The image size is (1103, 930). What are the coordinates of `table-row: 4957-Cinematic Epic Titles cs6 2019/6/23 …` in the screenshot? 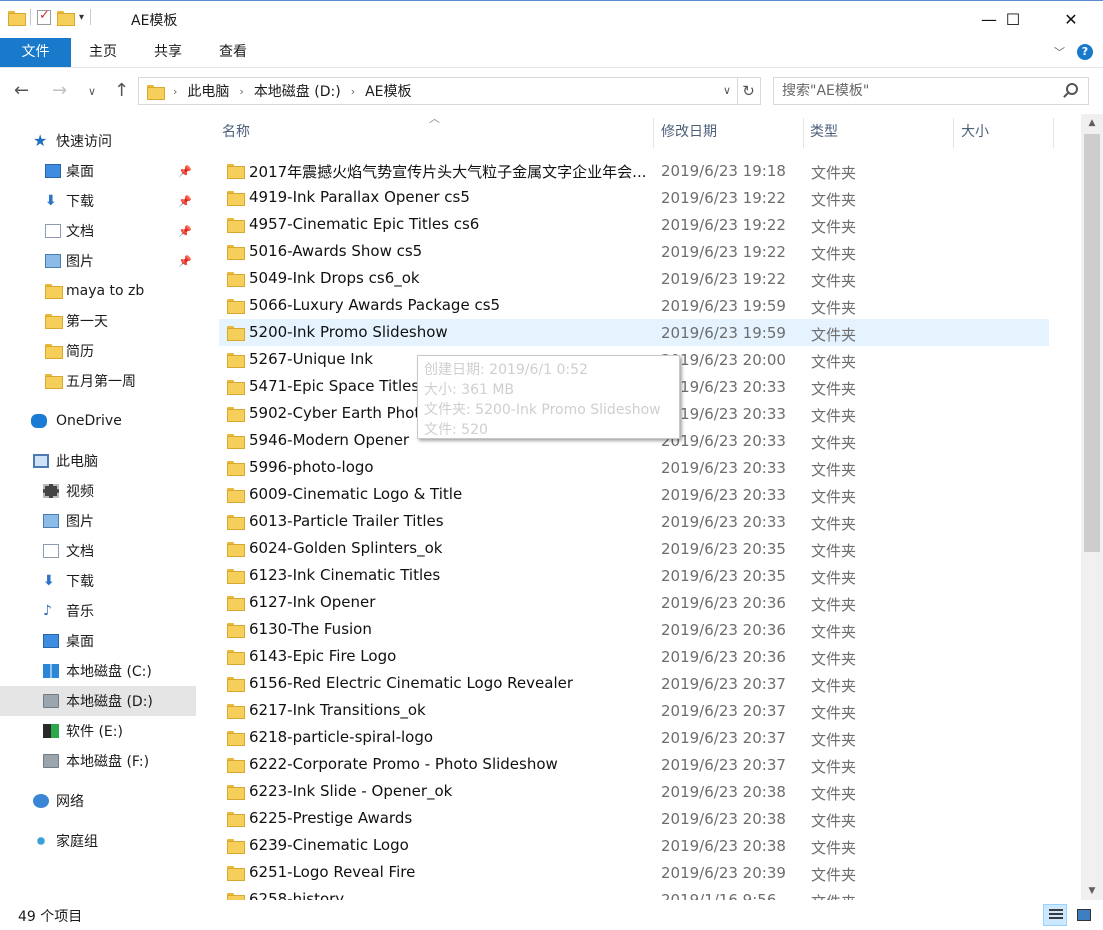 It's located at (634, 224).